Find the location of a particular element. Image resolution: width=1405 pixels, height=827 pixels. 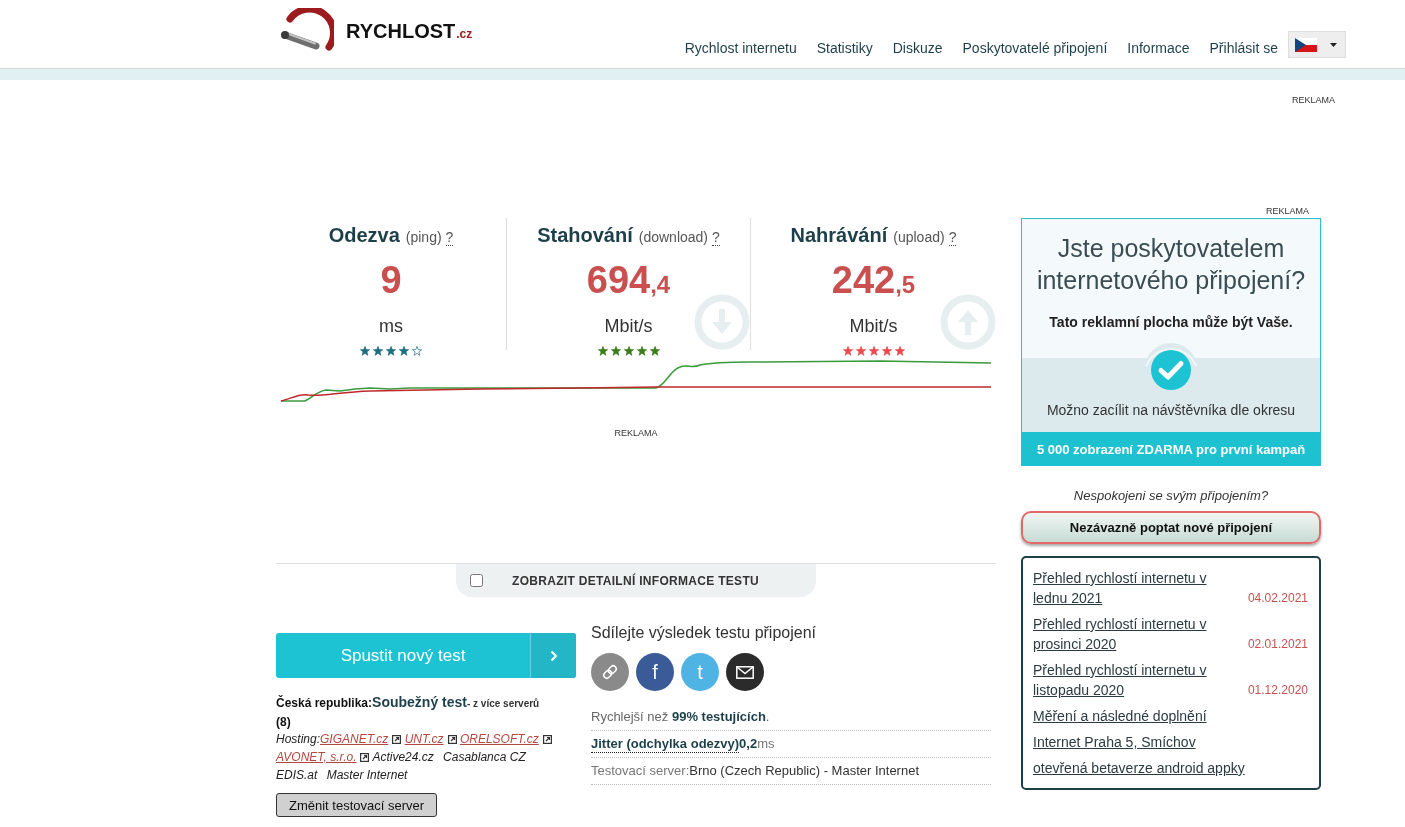

faster-than-text: Rychlejší než 99% testujících. is located at coordinates (680, 716).